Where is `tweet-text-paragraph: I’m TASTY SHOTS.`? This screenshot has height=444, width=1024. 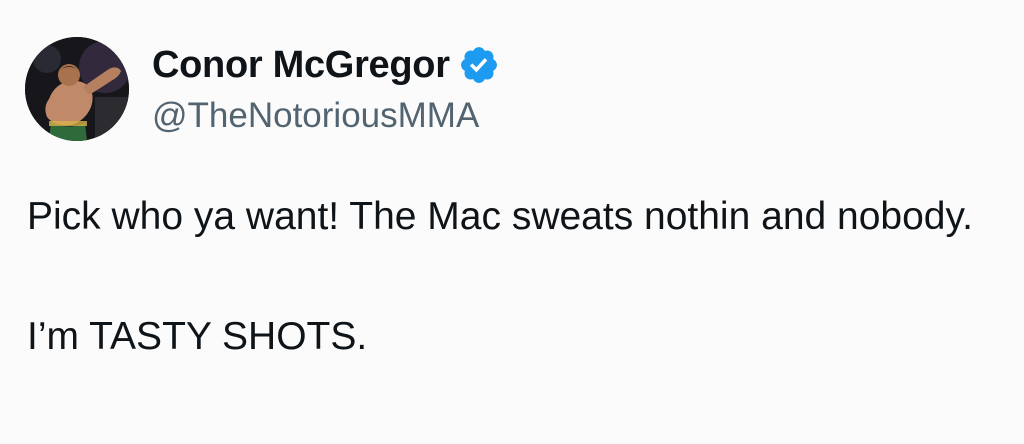
tweet-text-paragraph: I’m TASTY SHOTS. is located at coordinates (197, 336).